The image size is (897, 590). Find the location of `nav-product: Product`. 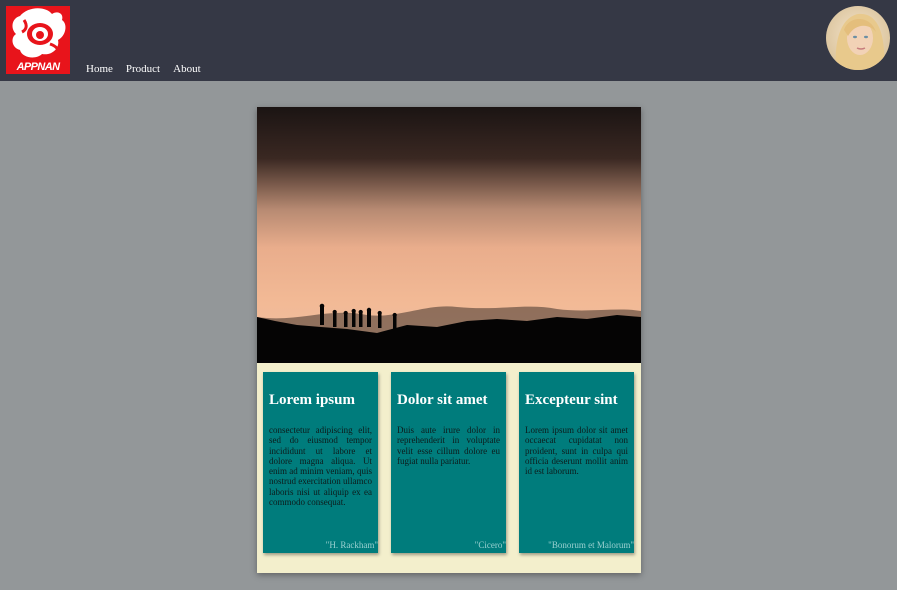

nav-product: Product is located at coordinates (143, 69).